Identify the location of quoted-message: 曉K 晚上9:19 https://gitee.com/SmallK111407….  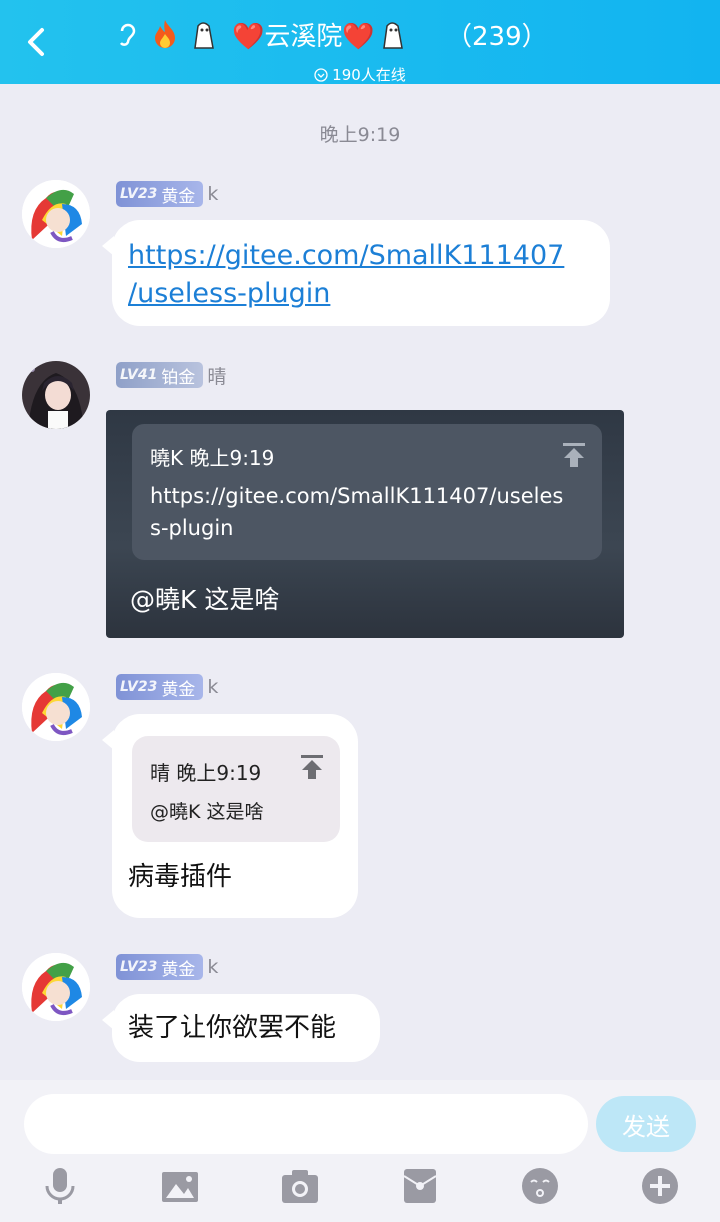
(367, 492).